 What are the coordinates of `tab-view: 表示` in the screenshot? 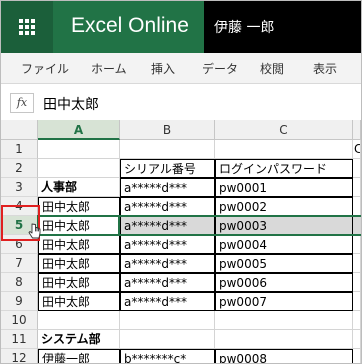 It's located at (325, 68).